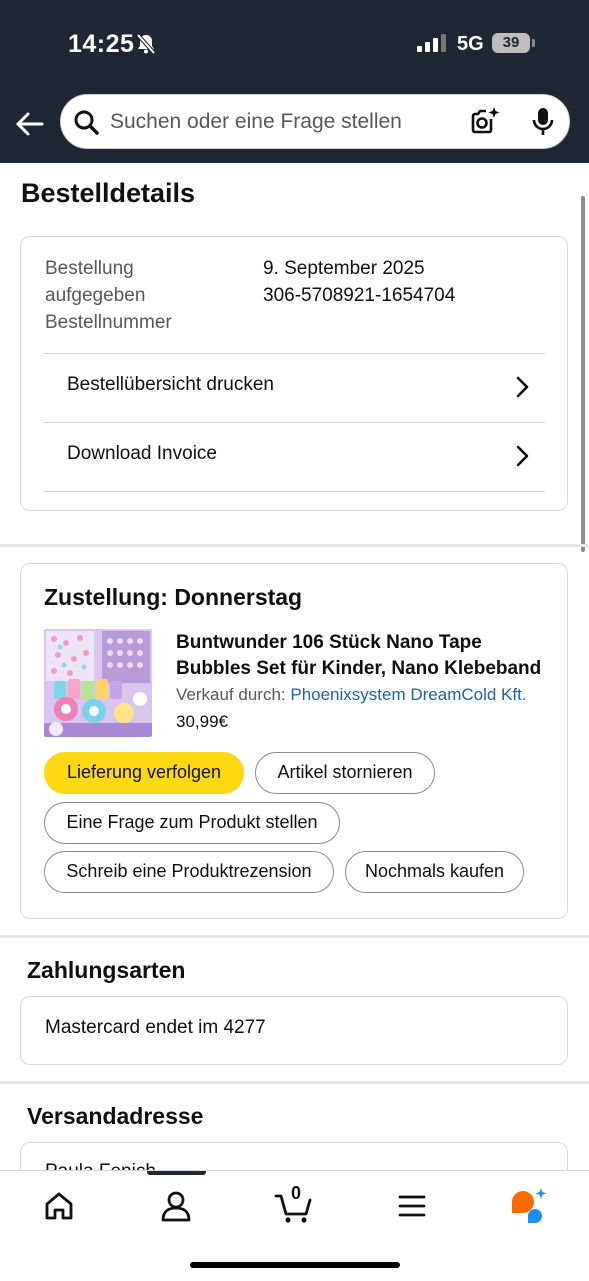 The image size is (589, 1281). Describe the element at coordinates (294, 456) in the screenshot. I see `download-invoice-link: Download Invoice` at that location.